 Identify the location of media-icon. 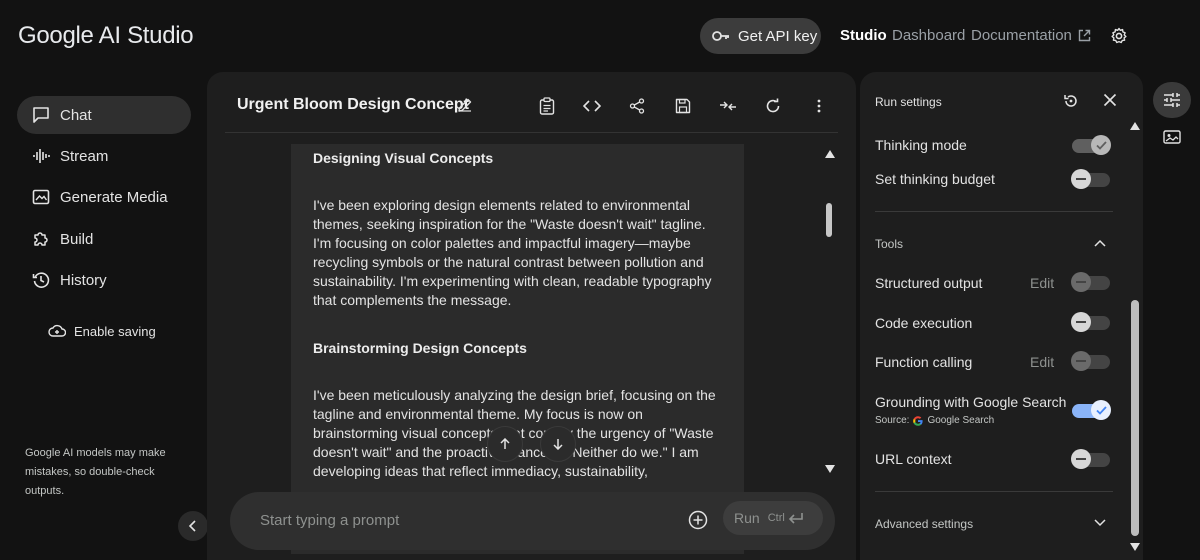
(41, 197).